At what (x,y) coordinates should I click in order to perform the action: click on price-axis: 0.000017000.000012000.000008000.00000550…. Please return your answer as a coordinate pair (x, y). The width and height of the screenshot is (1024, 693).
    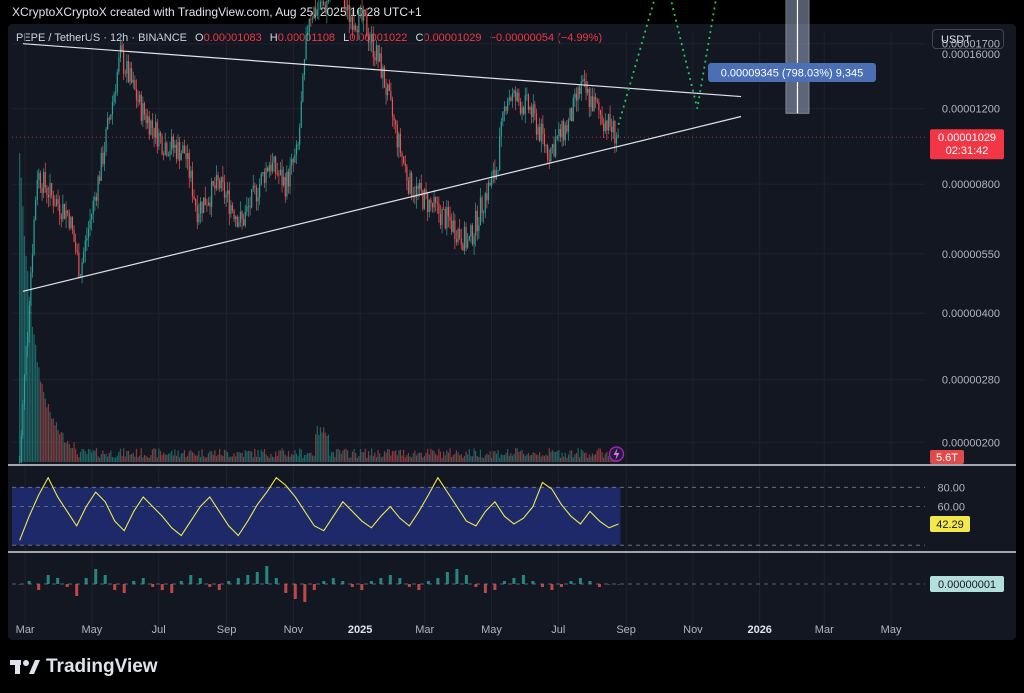
    Looking at the image, I should click on (950, 296).